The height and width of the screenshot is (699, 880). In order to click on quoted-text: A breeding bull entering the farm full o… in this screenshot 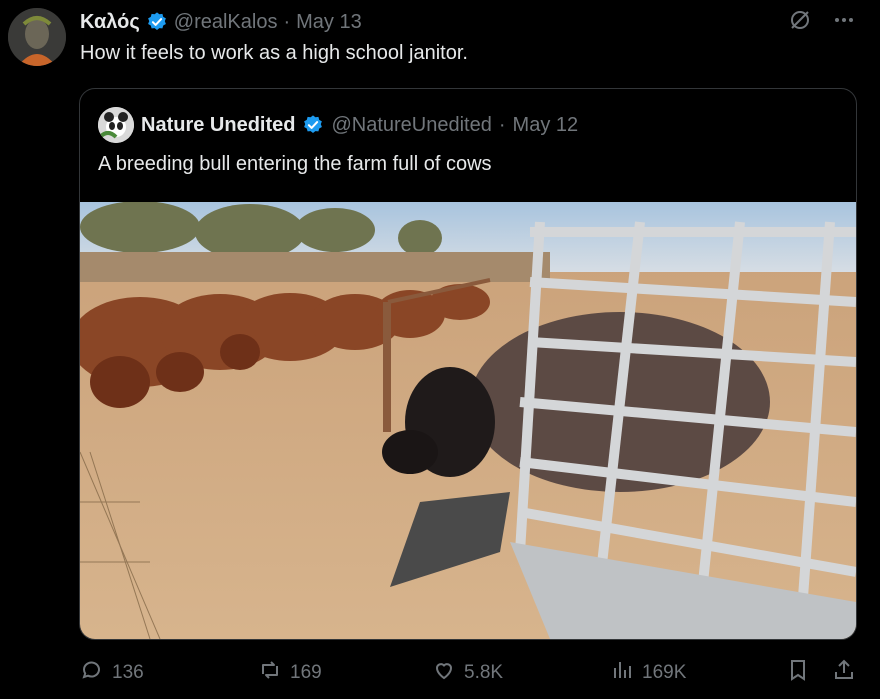, I will do `click(295, 164)`.